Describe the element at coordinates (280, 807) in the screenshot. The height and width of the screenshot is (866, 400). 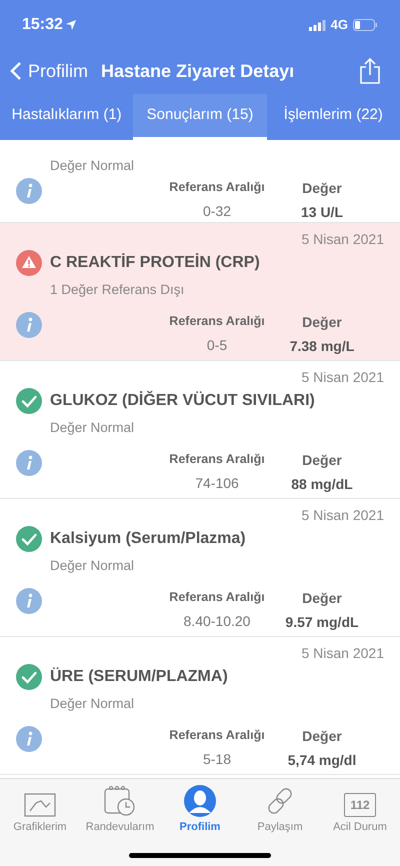
I see `tab-bar-item: Paylaşım` at that location.